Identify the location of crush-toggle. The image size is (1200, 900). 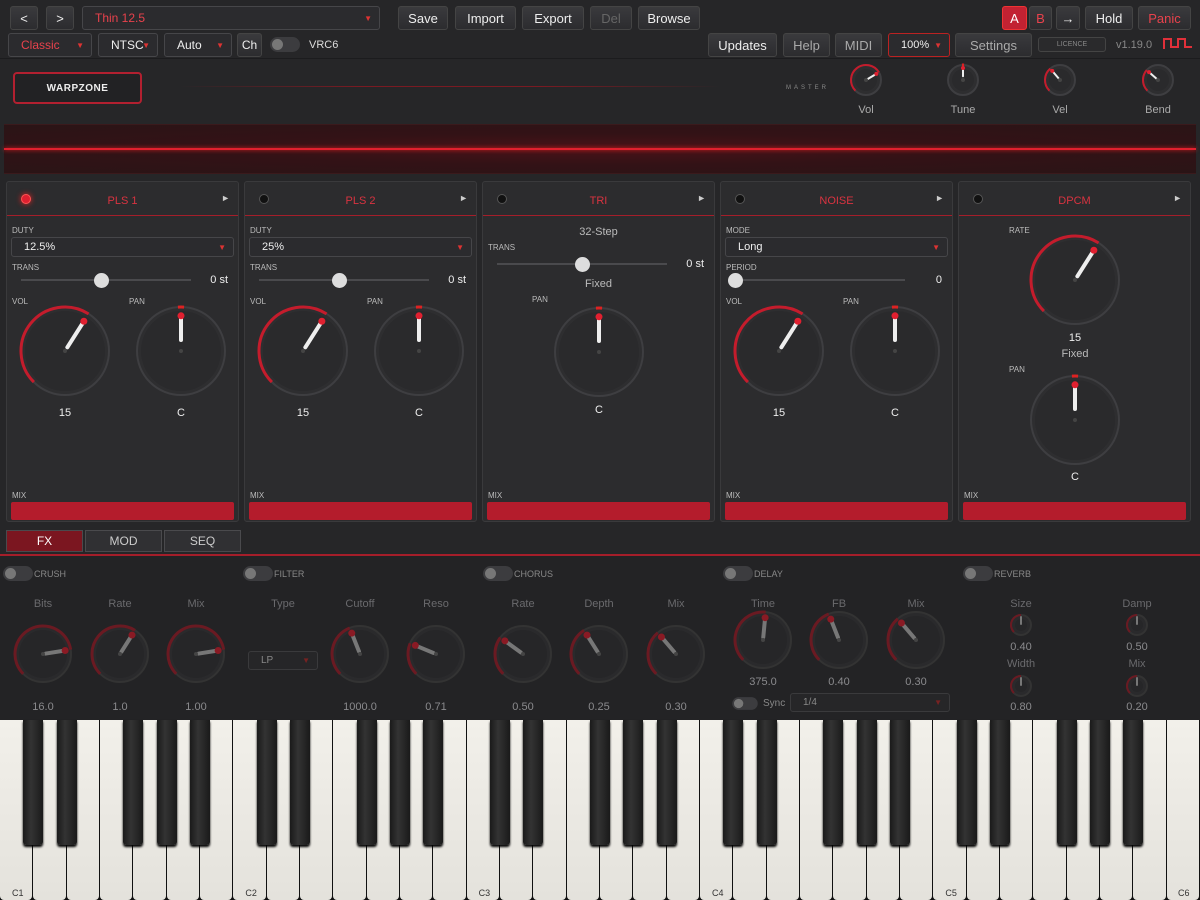
(18, 573).